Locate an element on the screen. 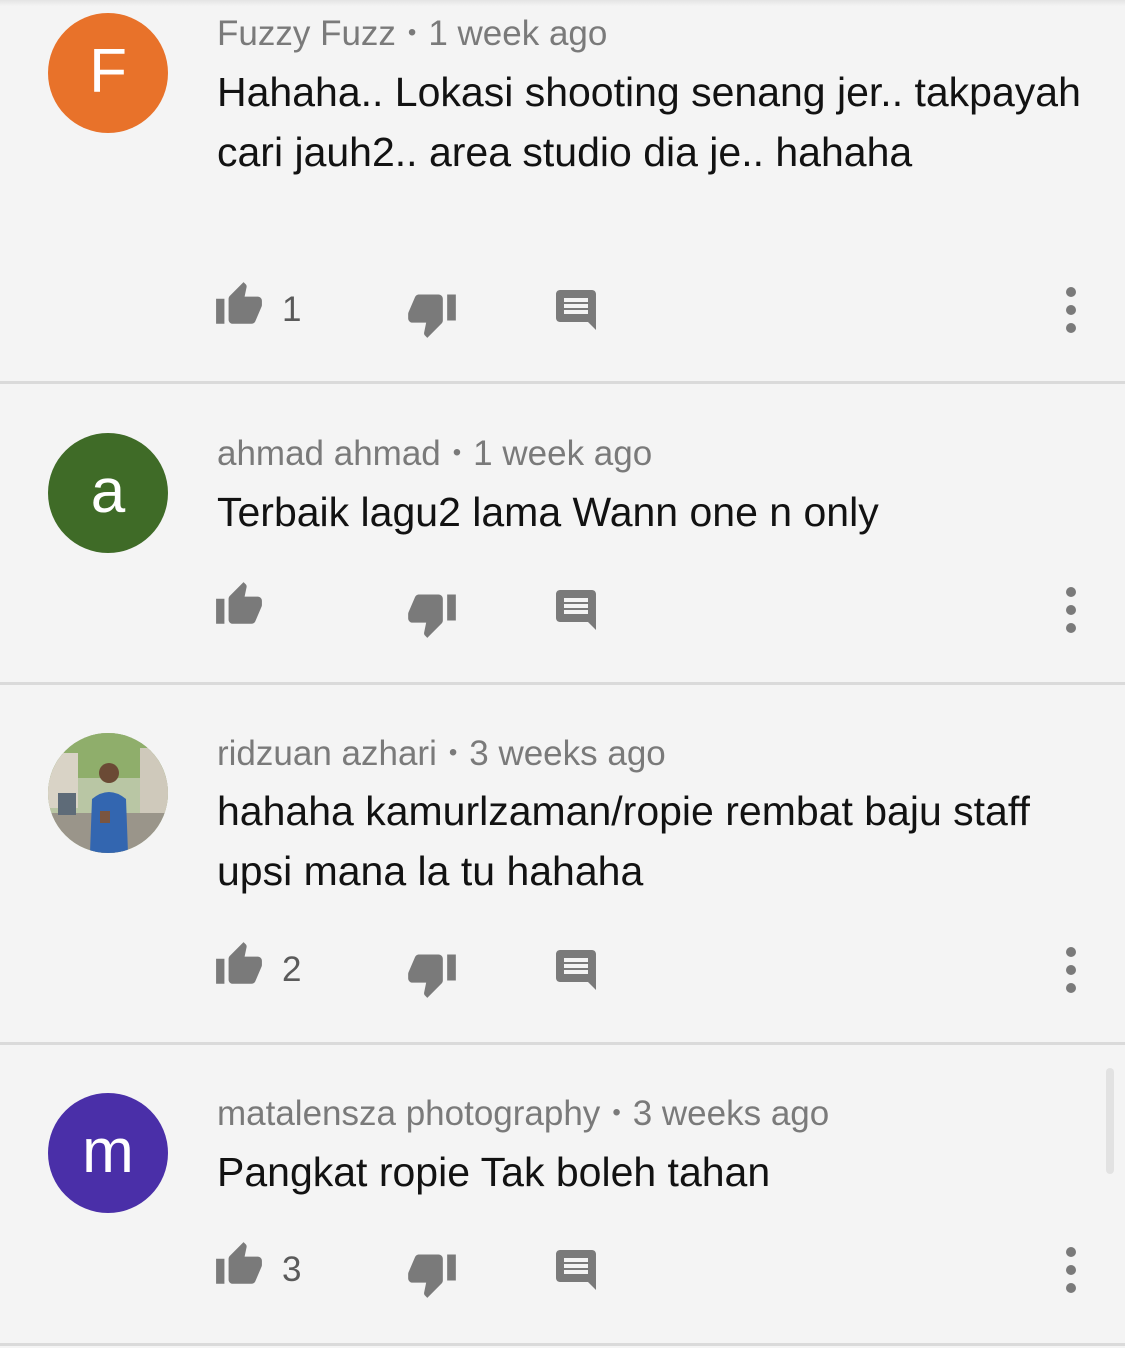  comment-text: Pangkat ropie Tak boleh tahan is located at coordinates (494, 1172).